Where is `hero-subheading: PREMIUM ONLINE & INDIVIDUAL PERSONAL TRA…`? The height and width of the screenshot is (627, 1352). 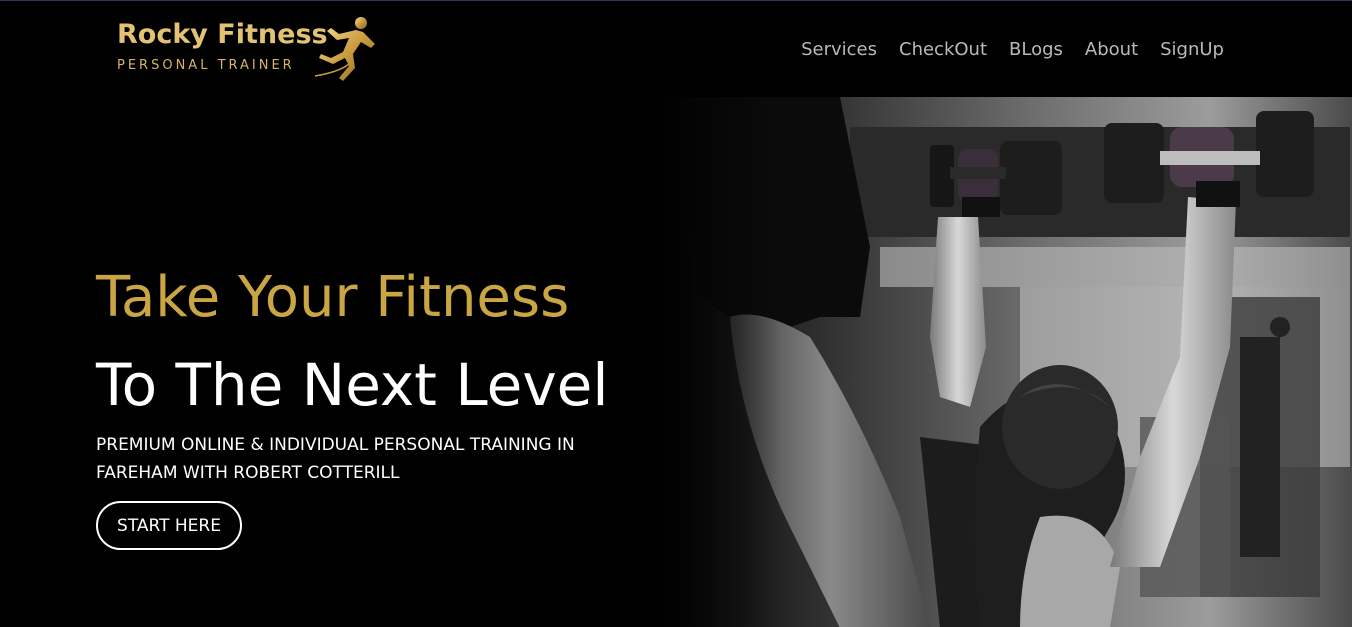 hero-subheading: PREMIUM ONLINE & INDIVIDUAL PERSONAL TRA… is located at coordinates (335, 459).